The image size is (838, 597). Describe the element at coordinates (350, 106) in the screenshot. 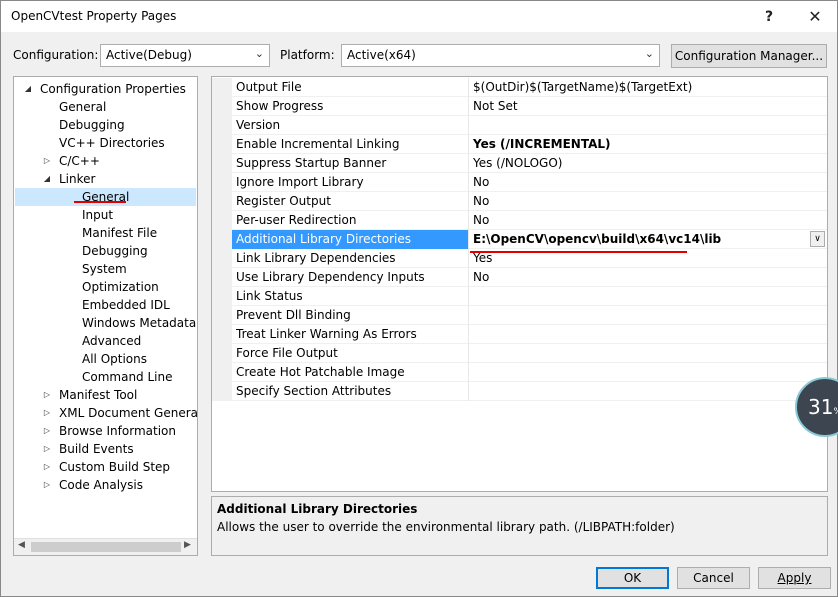

I see `property-name: Show Progress` at that location.